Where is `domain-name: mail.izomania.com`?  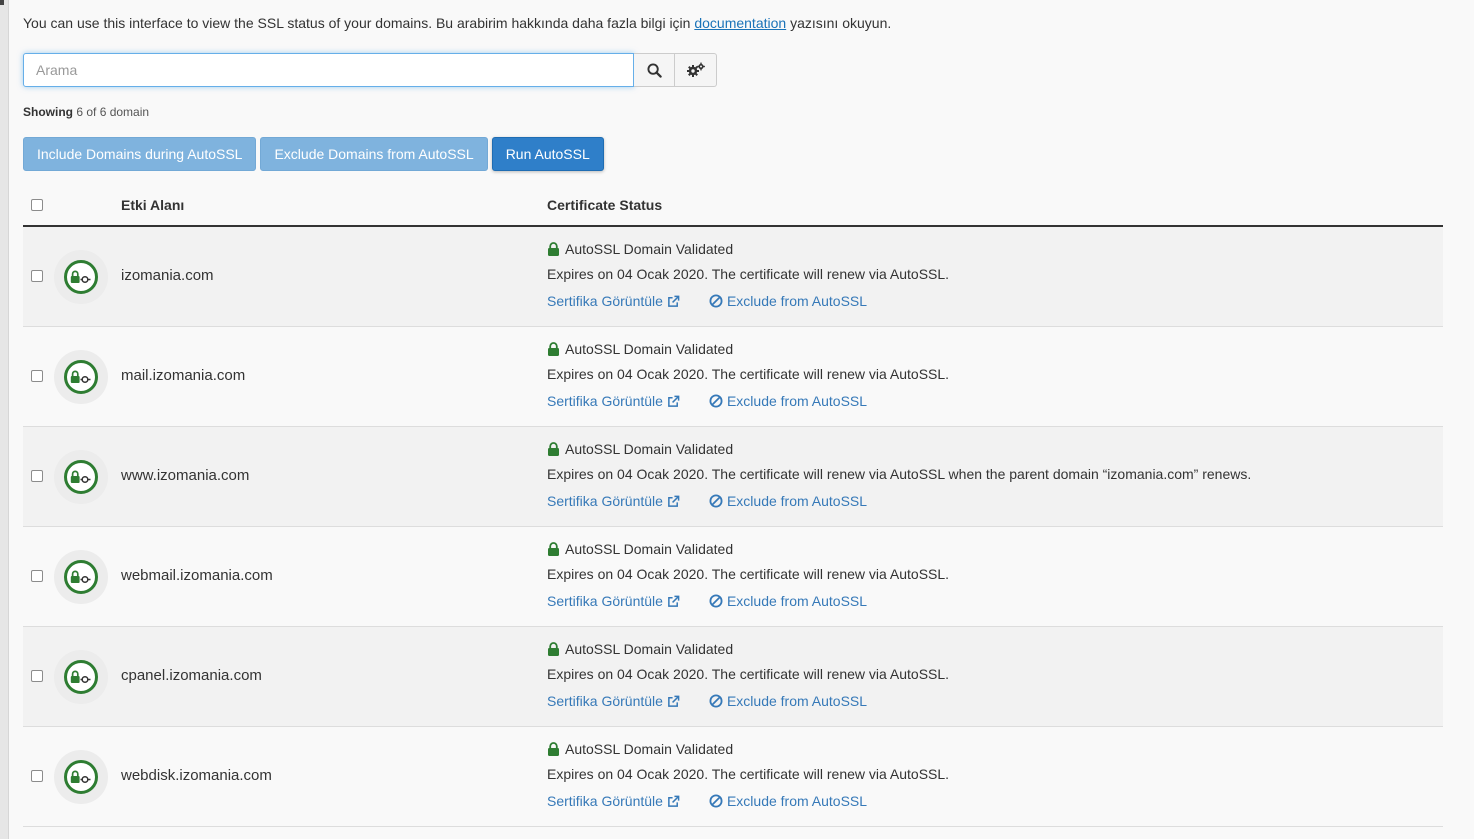 domain-name: mail.izomania.com is located at coordinates (183, 375).